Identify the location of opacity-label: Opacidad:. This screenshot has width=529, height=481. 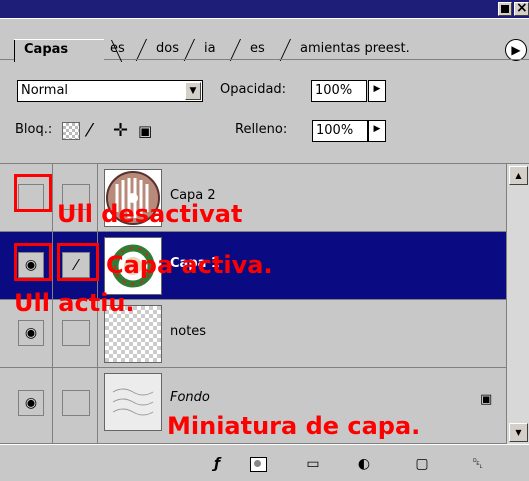
(253, 89).